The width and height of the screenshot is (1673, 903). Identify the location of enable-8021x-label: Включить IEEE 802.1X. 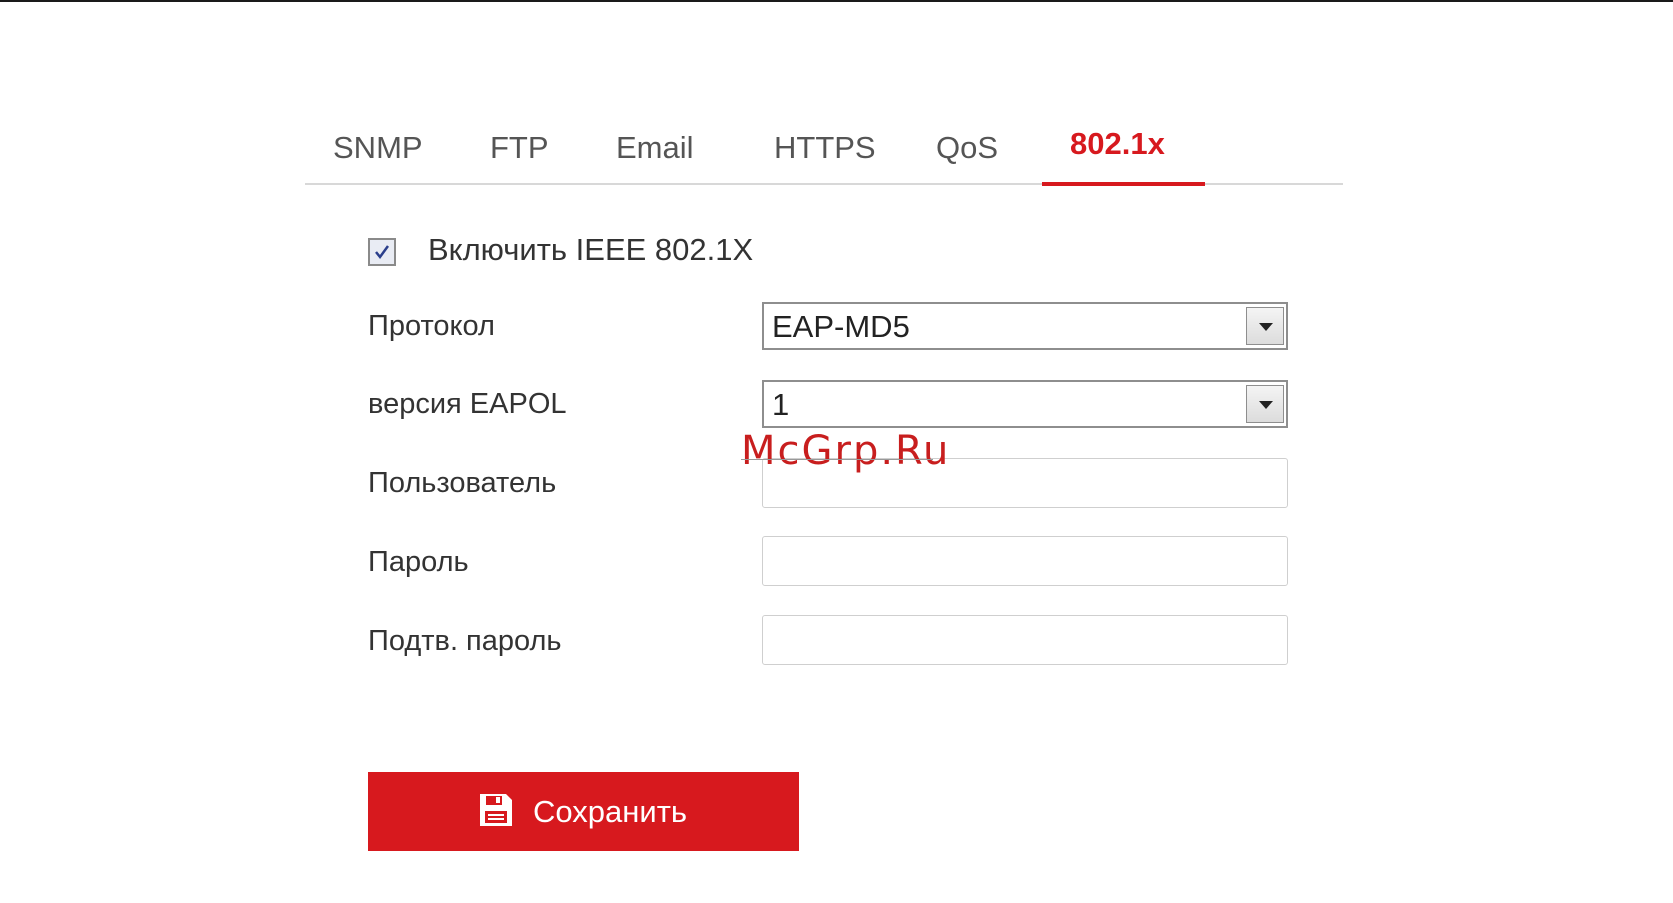
(590, 250).